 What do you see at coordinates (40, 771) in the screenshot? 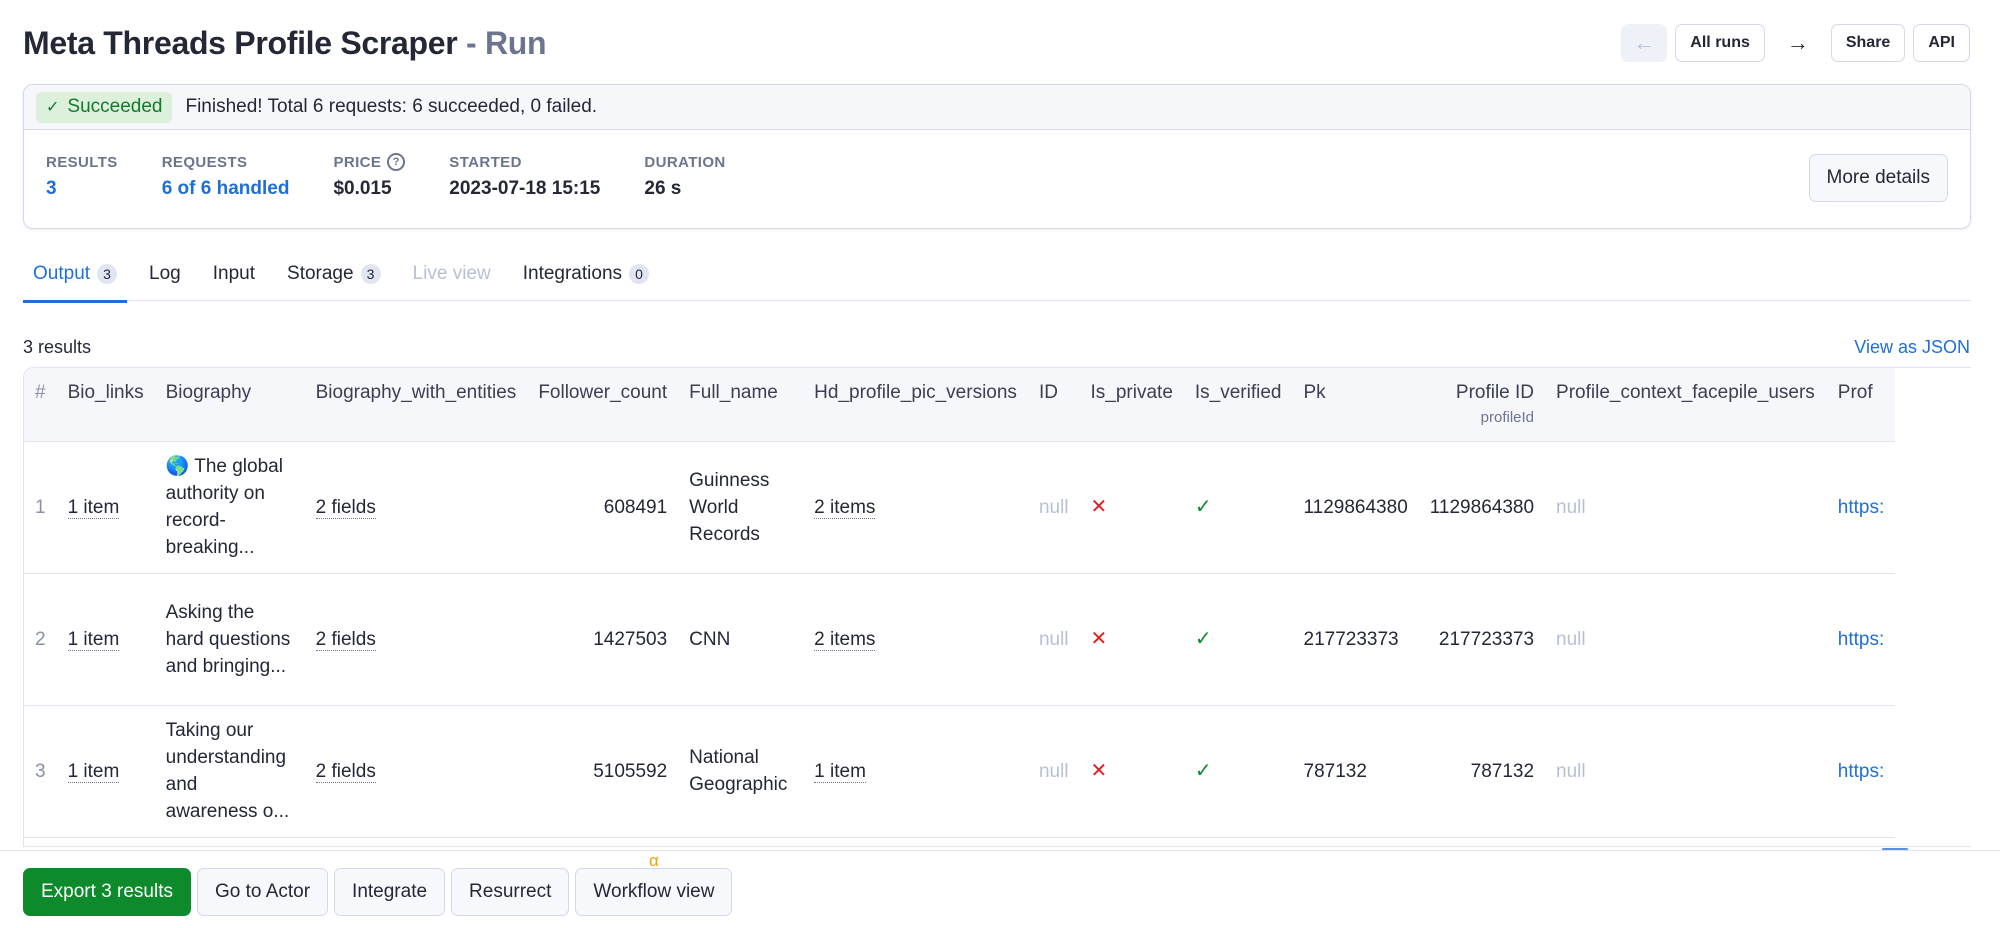
I see `row-index: 3` at bounding box center [40, 771].